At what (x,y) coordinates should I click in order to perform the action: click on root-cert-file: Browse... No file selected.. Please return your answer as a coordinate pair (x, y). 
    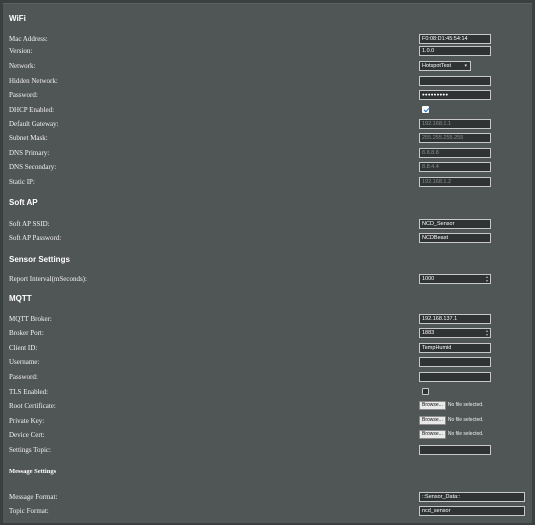
    Looking at the image, I should click on (451, 406).